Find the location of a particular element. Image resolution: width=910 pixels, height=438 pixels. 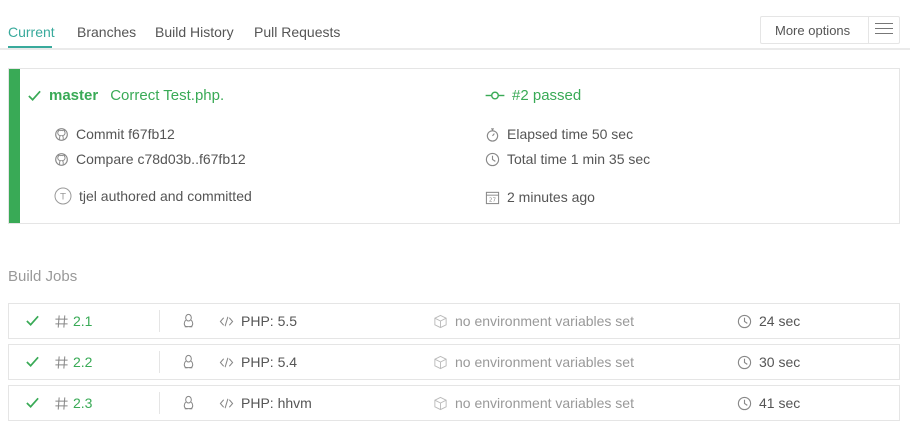

commit-message: Correct Test.php. is located at coordinates (167, 95).